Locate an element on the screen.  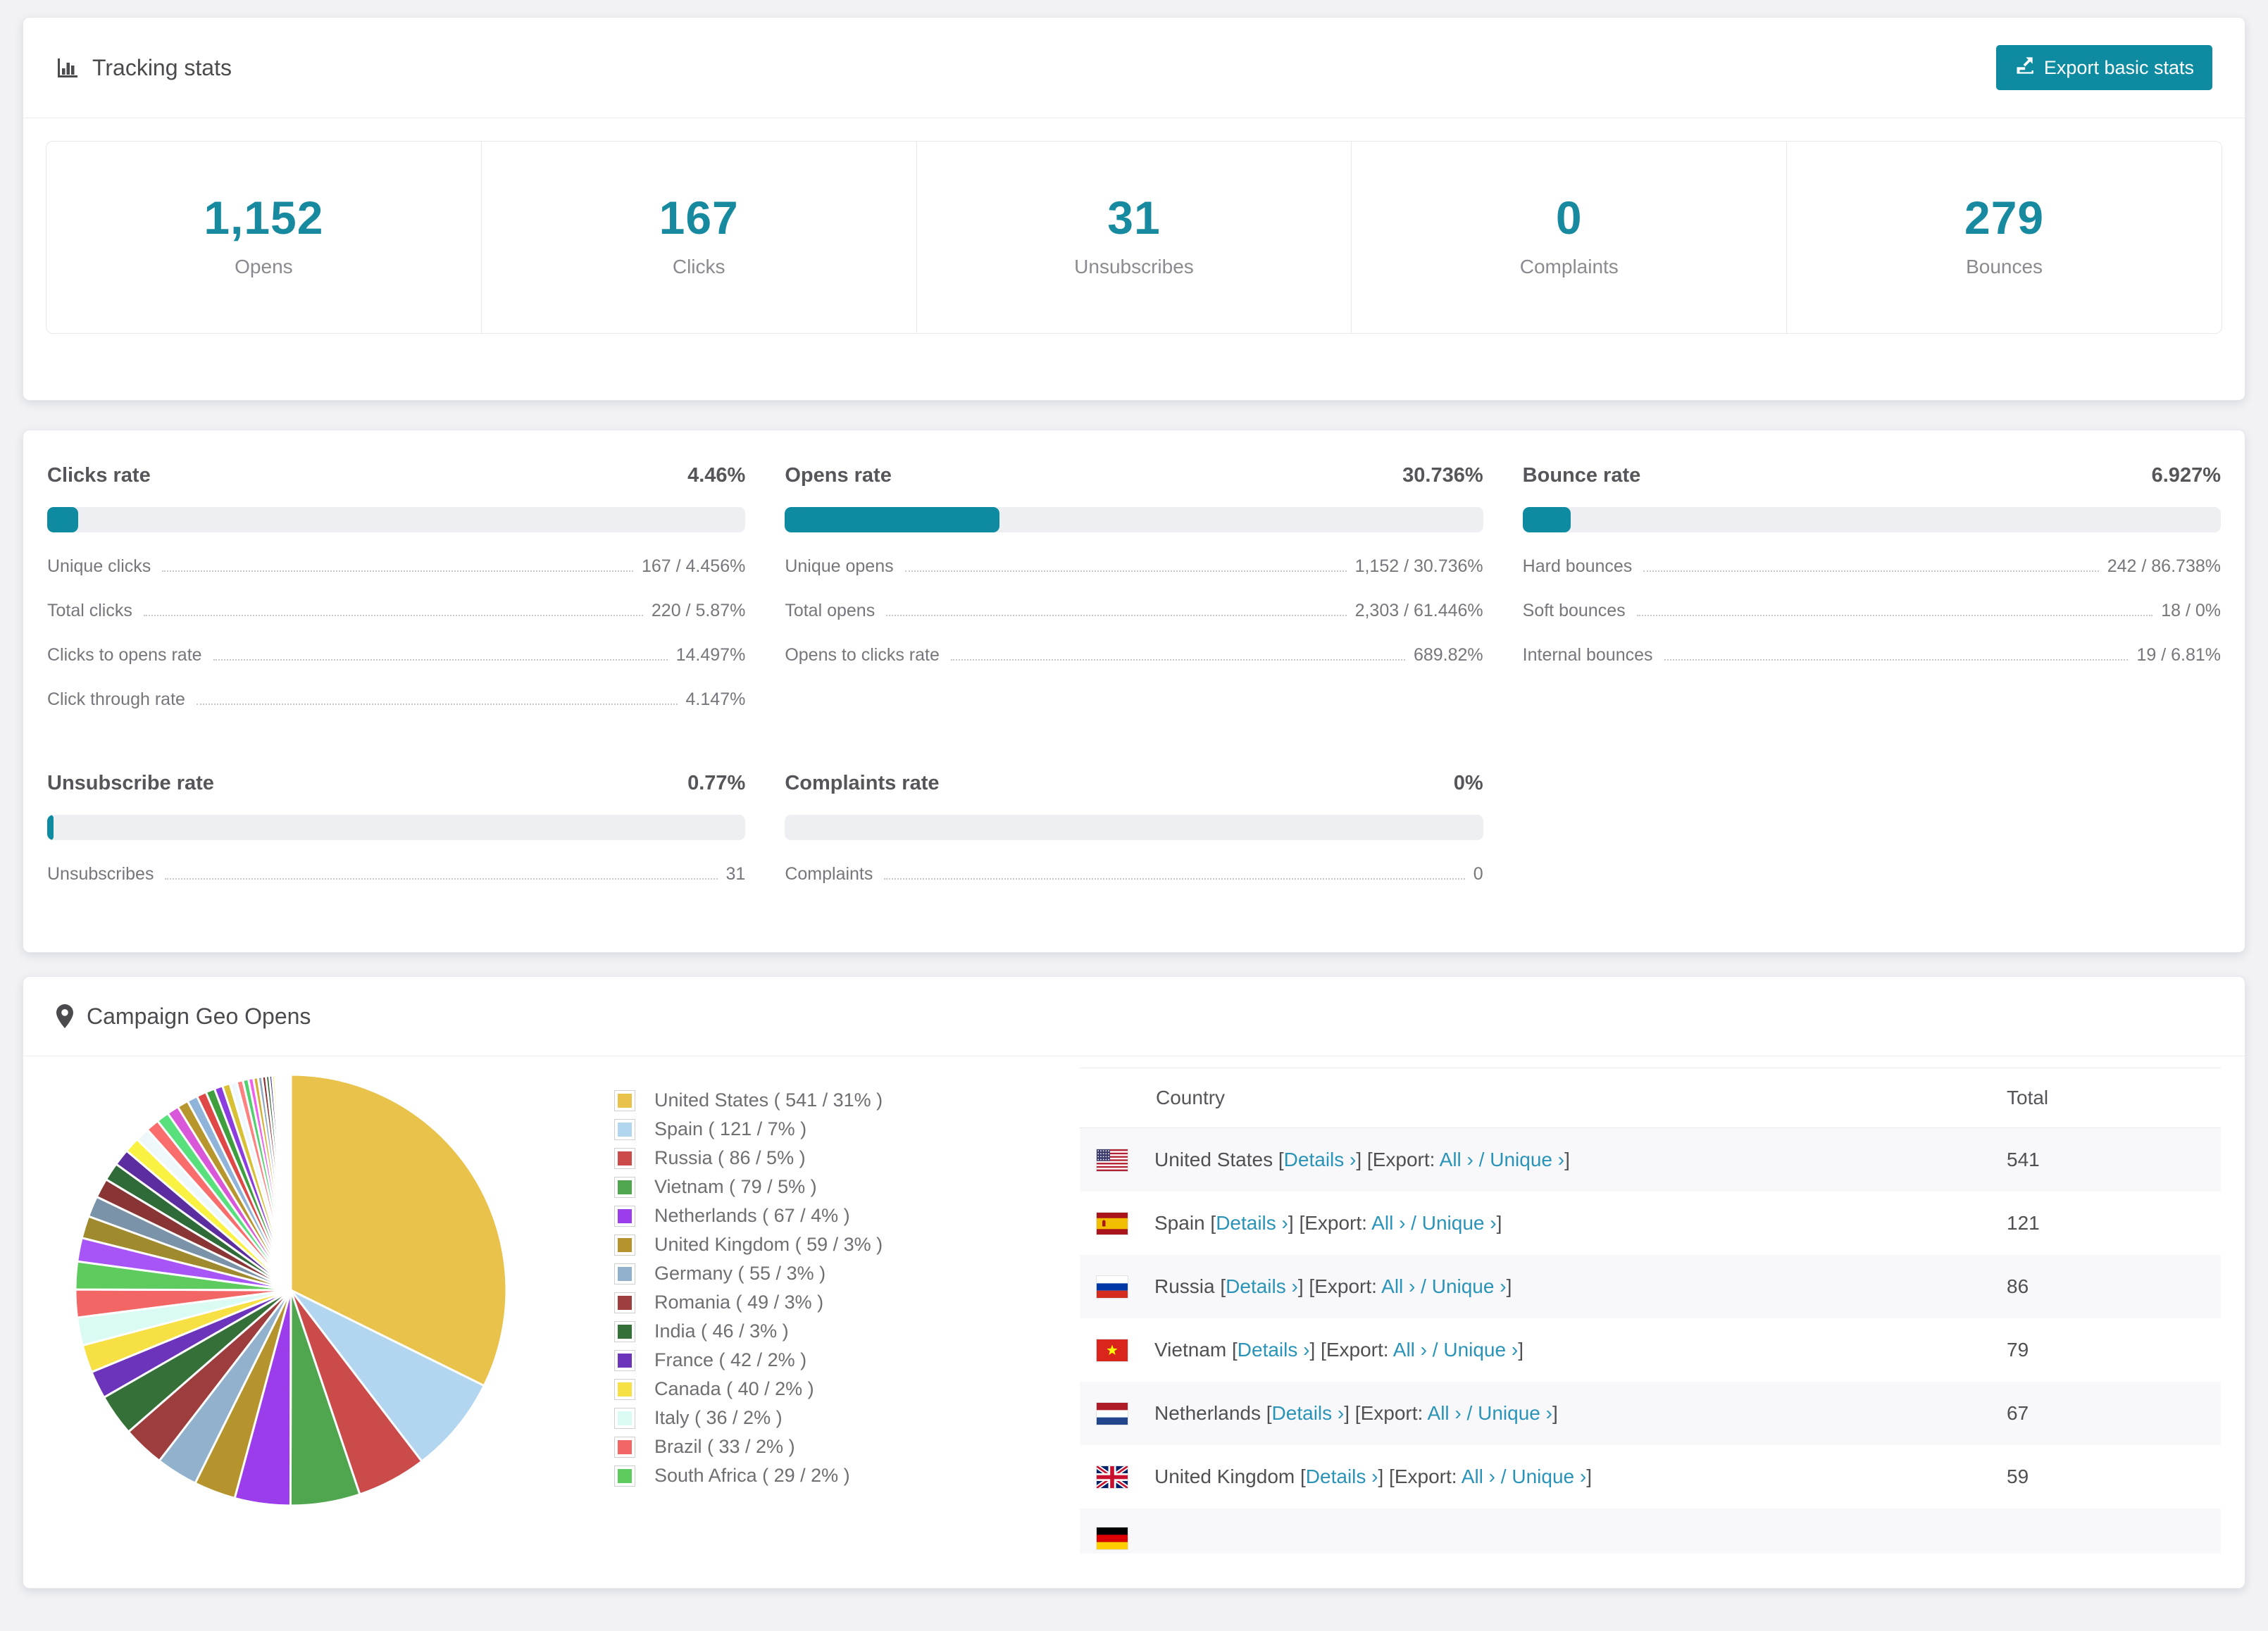
metric-row: Opens to clicks rate 689.82% is located at coordinates (1134, 655).